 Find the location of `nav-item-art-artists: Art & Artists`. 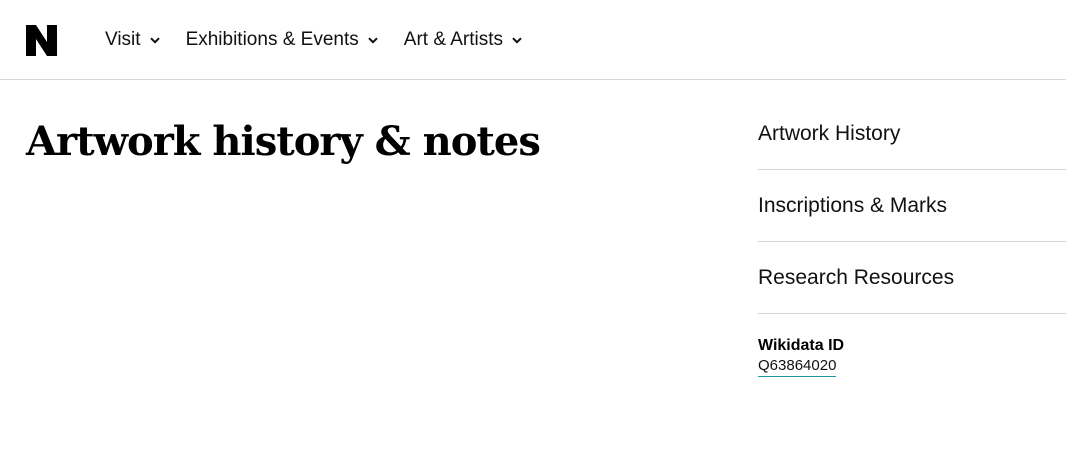

nav-item-art-artists: Art & Artists is located at coordinates (463, 40).